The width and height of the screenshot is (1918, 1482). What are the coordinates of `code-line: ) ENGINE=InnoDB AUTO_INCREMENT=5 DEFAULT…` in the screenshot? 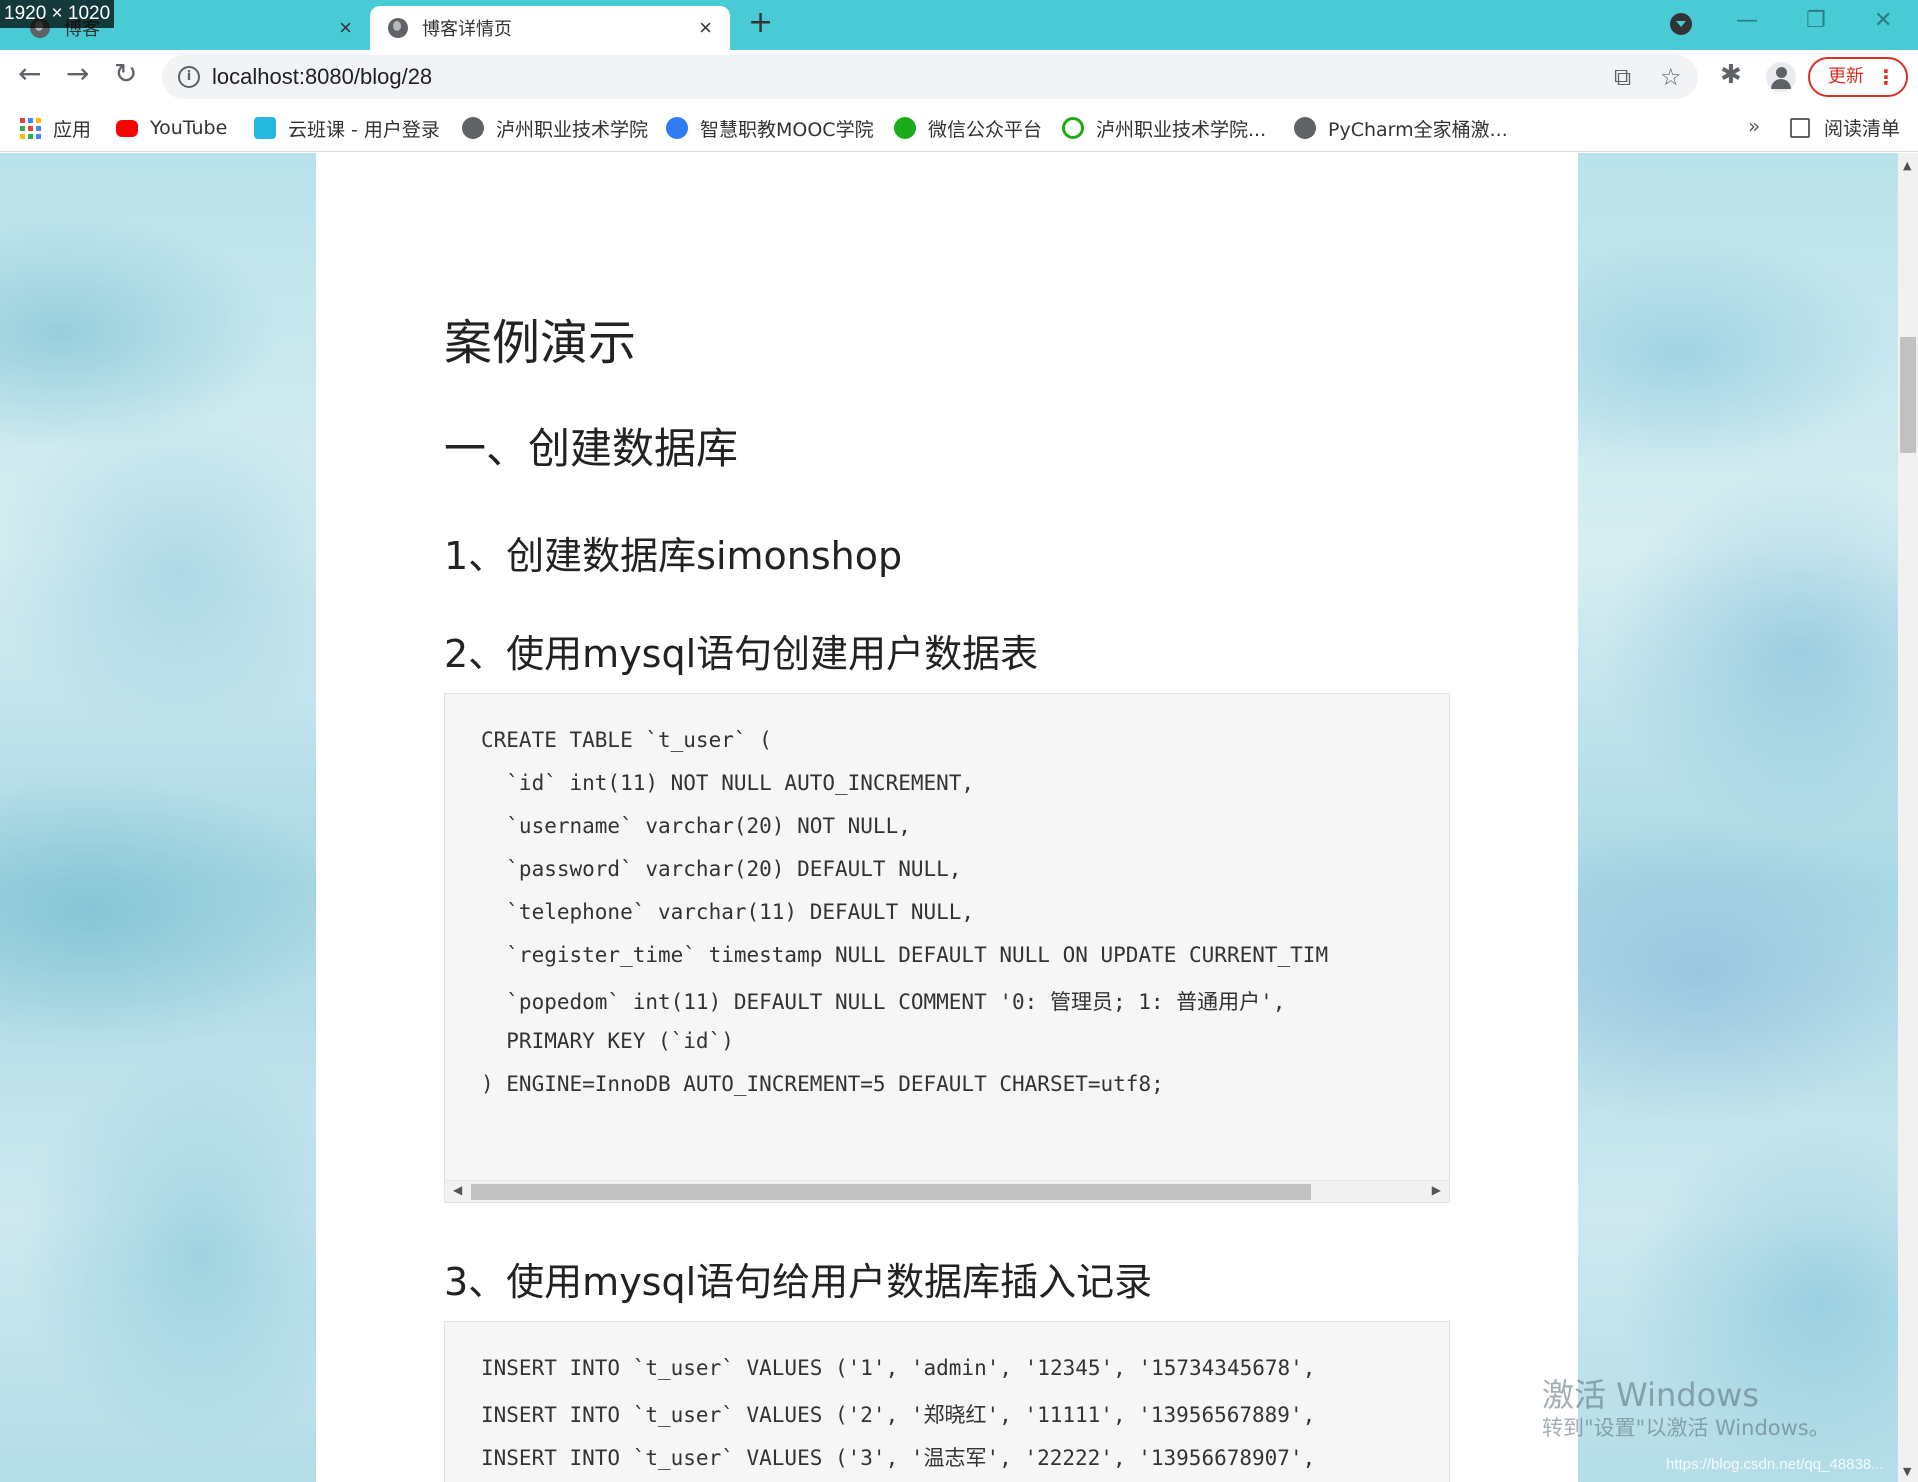 It's located at (822, 1084).